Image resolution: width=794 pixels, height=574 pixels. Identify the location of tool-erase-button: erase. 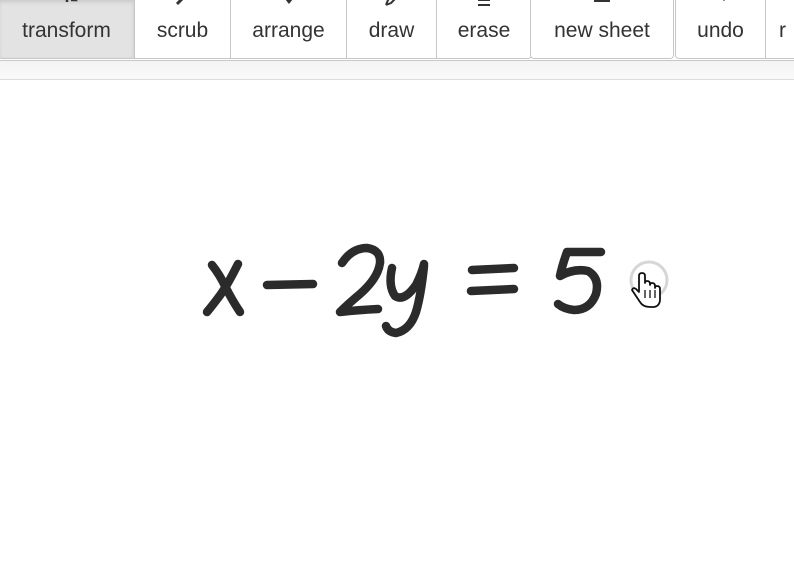
(484, 29).